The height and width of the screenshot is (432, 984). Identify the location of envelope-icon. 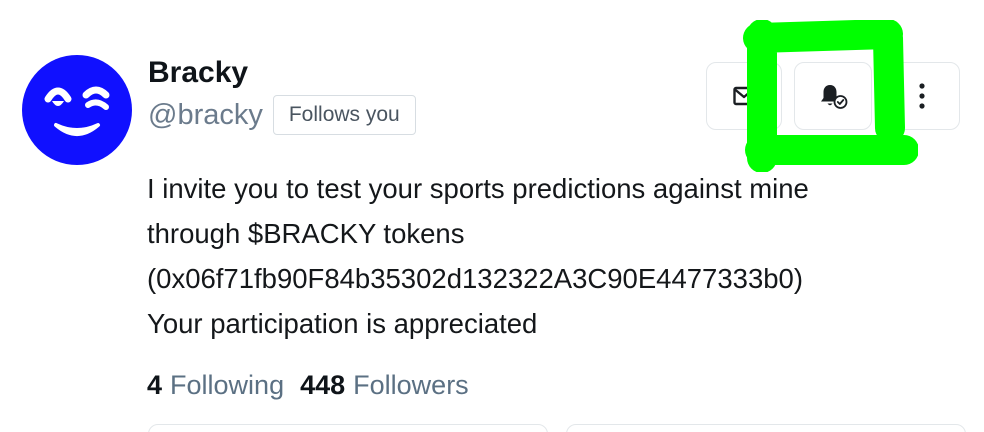
(744, 96).